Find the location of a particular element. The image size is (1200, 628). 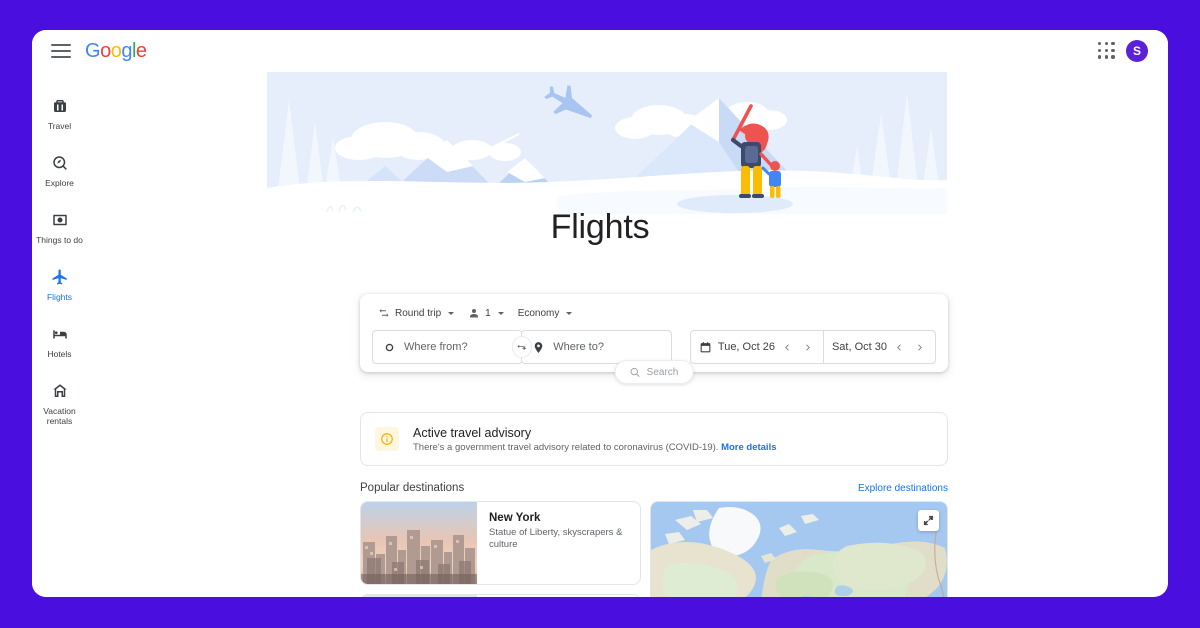

things-to-do-icon is located at coordinates (60, 220).